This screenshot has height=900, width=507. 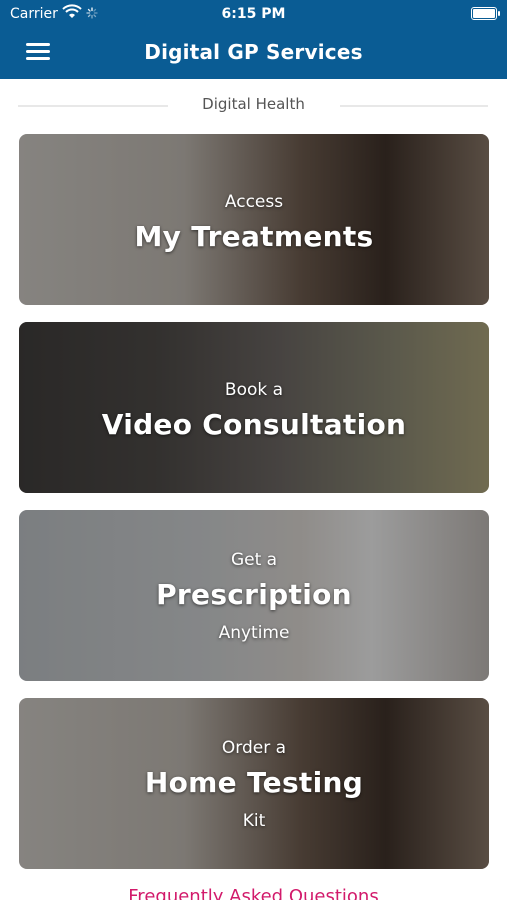 What do you see at coordinates (254, 236) in the screenshot?
I see `card-big-label: My Treatments` at bounding box center [254, 236].